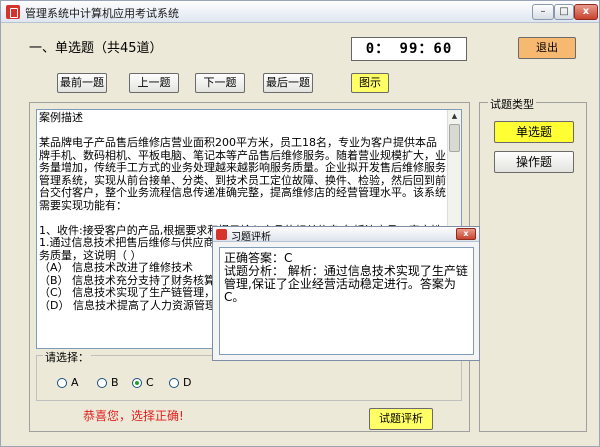 This screenshot has height=447, width=600. Describe the element at coordinates (68, 382) in the screenshot. I see `option-a-radio: A` at that location.